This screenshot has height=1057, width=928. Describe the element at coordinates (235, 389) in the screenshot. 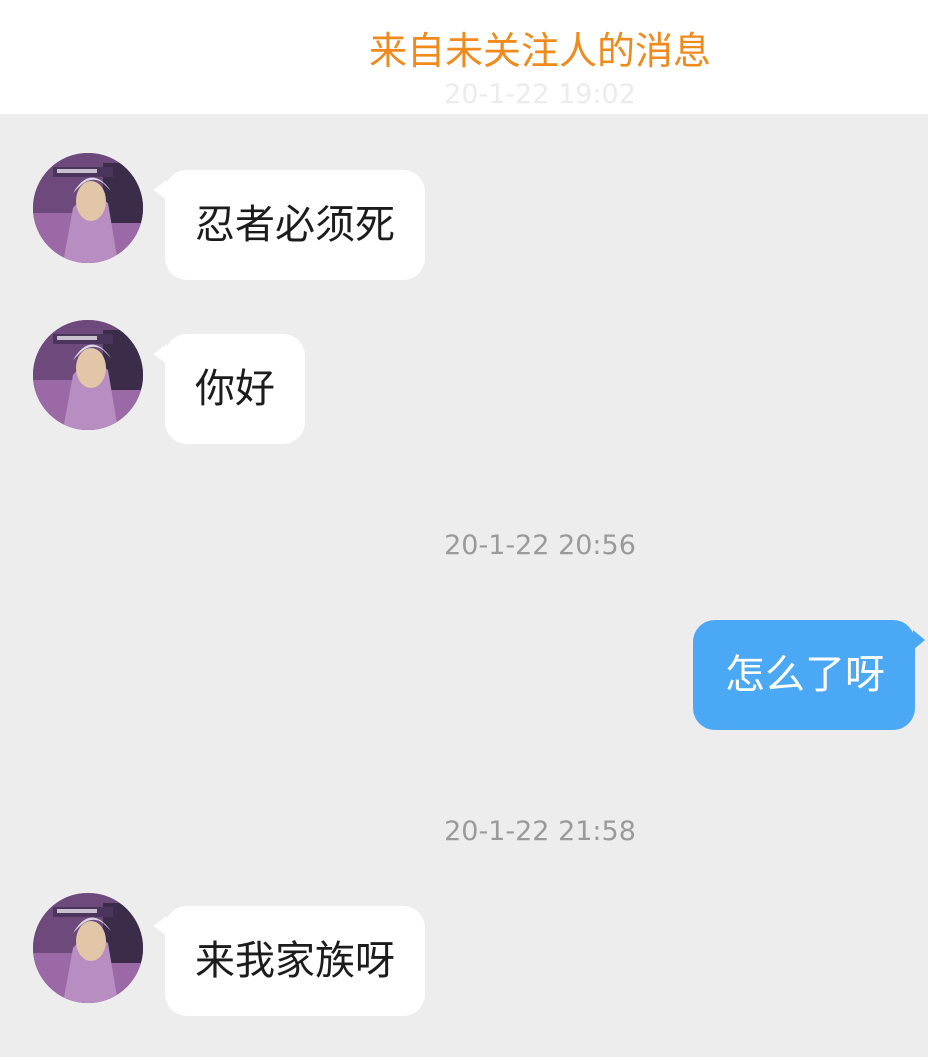

I see `message-text: 你好` at that location.